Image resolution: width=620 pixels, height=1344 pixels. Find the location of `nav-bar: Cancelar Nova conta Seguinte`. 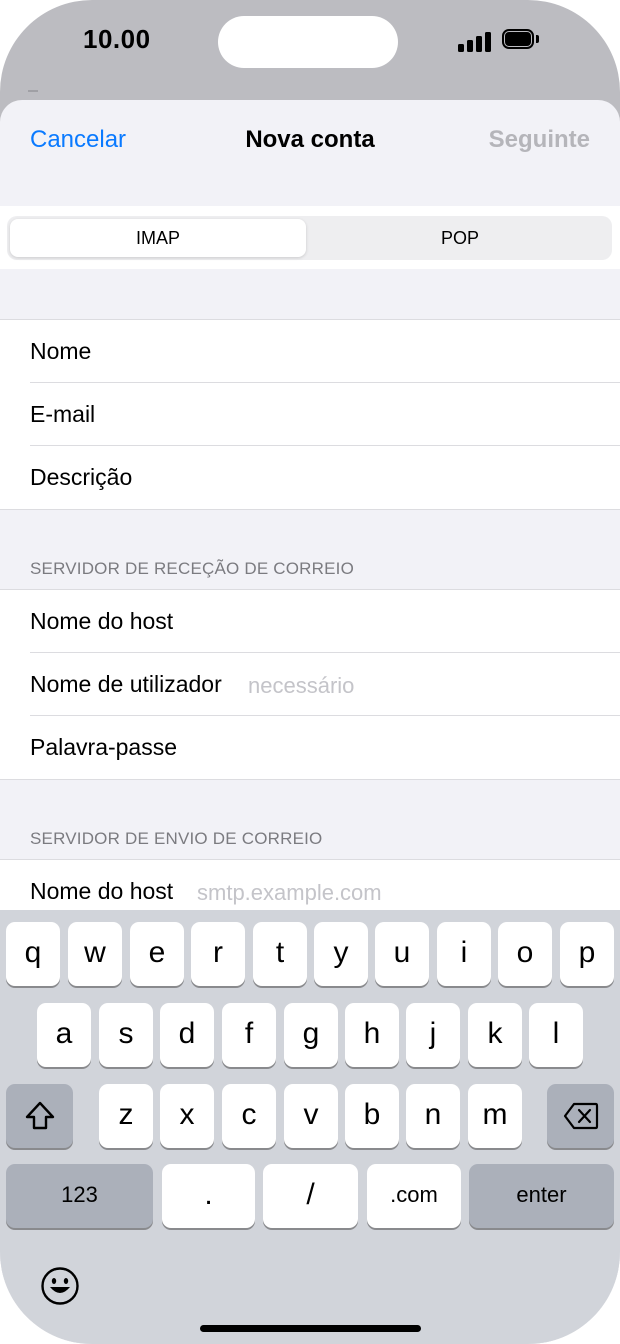

nav-bar: Cancelar Nova conta Seguinte is located at coordinates (310, 140).